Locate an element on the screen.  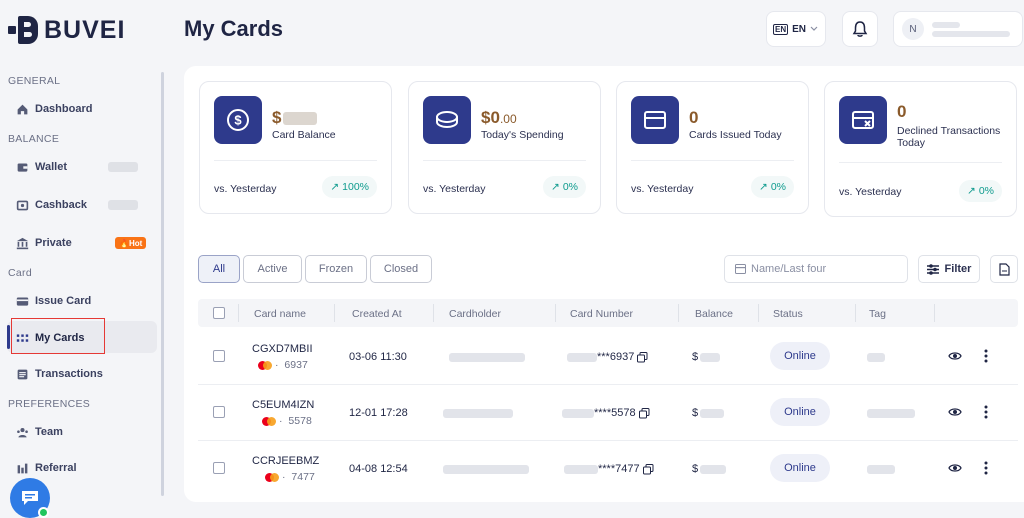
card-number: ****5578 is located at coordinates (622, 413).